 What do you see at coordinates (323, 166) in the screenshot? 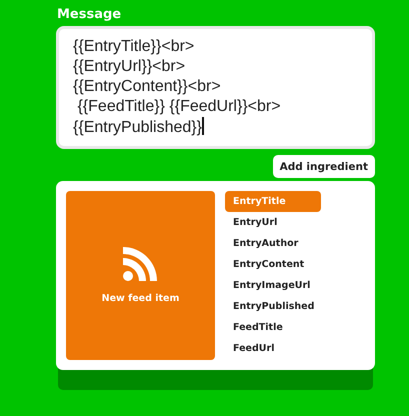
I see `add-ingredient-button: Add ingredient` at bounding box center [323, 166].